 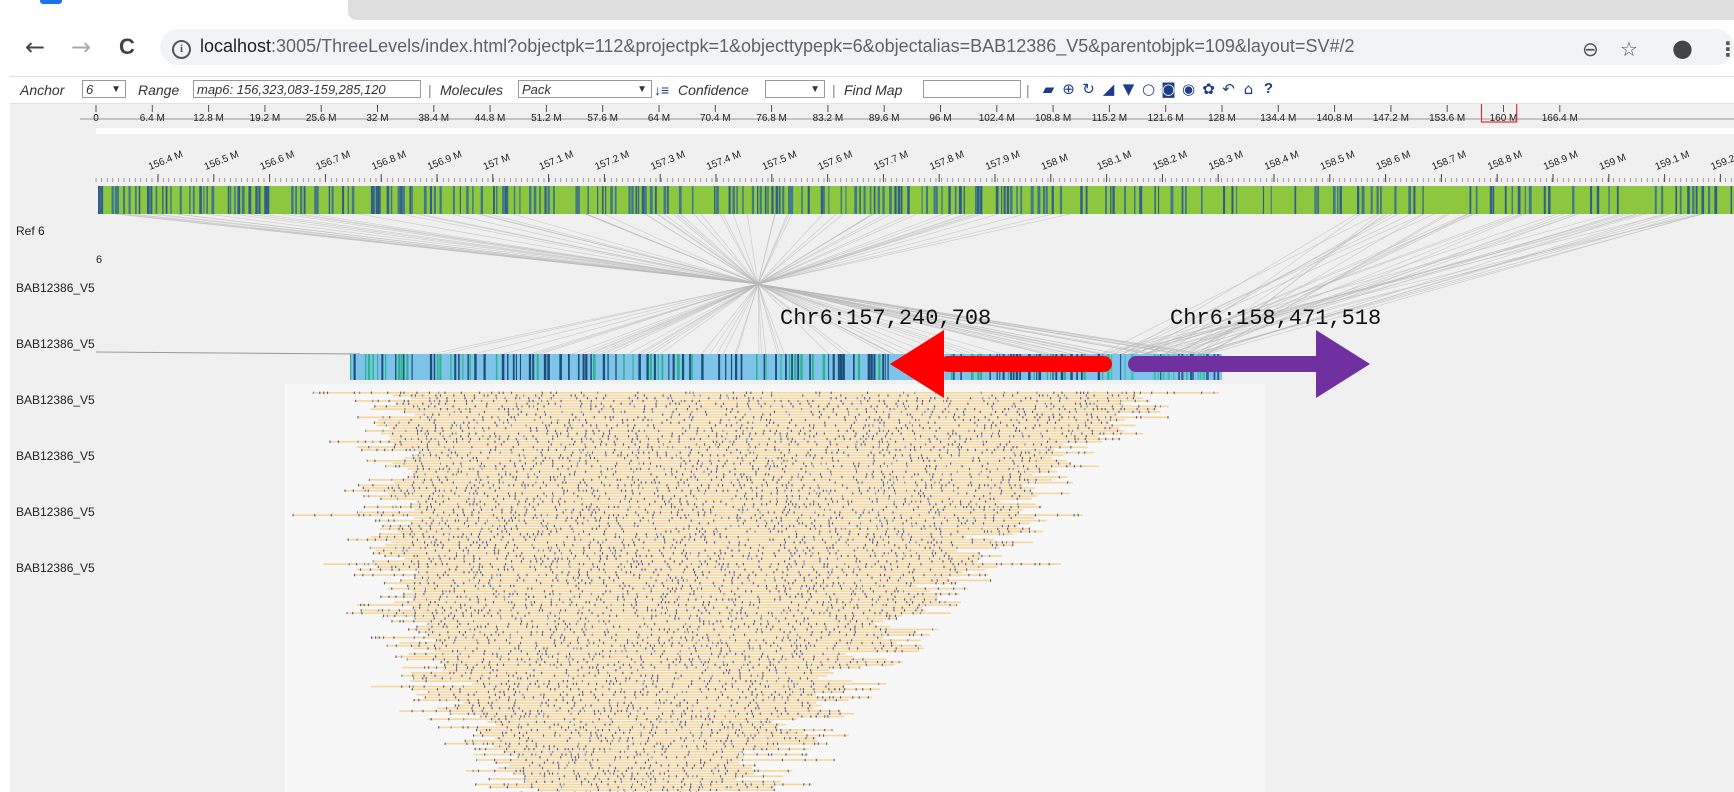 What do you see at coordinates (1629, 49) in the screenshot?
I see `star-icon: ☆` at bounding box center [1629, 49].